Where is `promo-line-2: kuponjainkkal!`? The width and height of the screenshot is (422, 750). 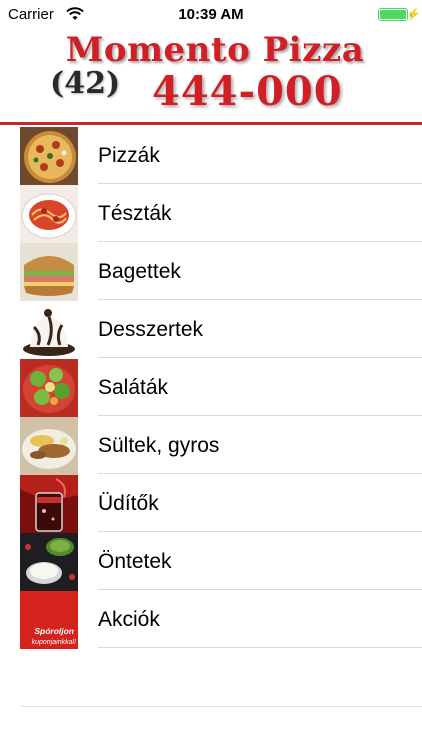 promo-line-2: kuponjainkkal! is located at coordinates (54, 642).